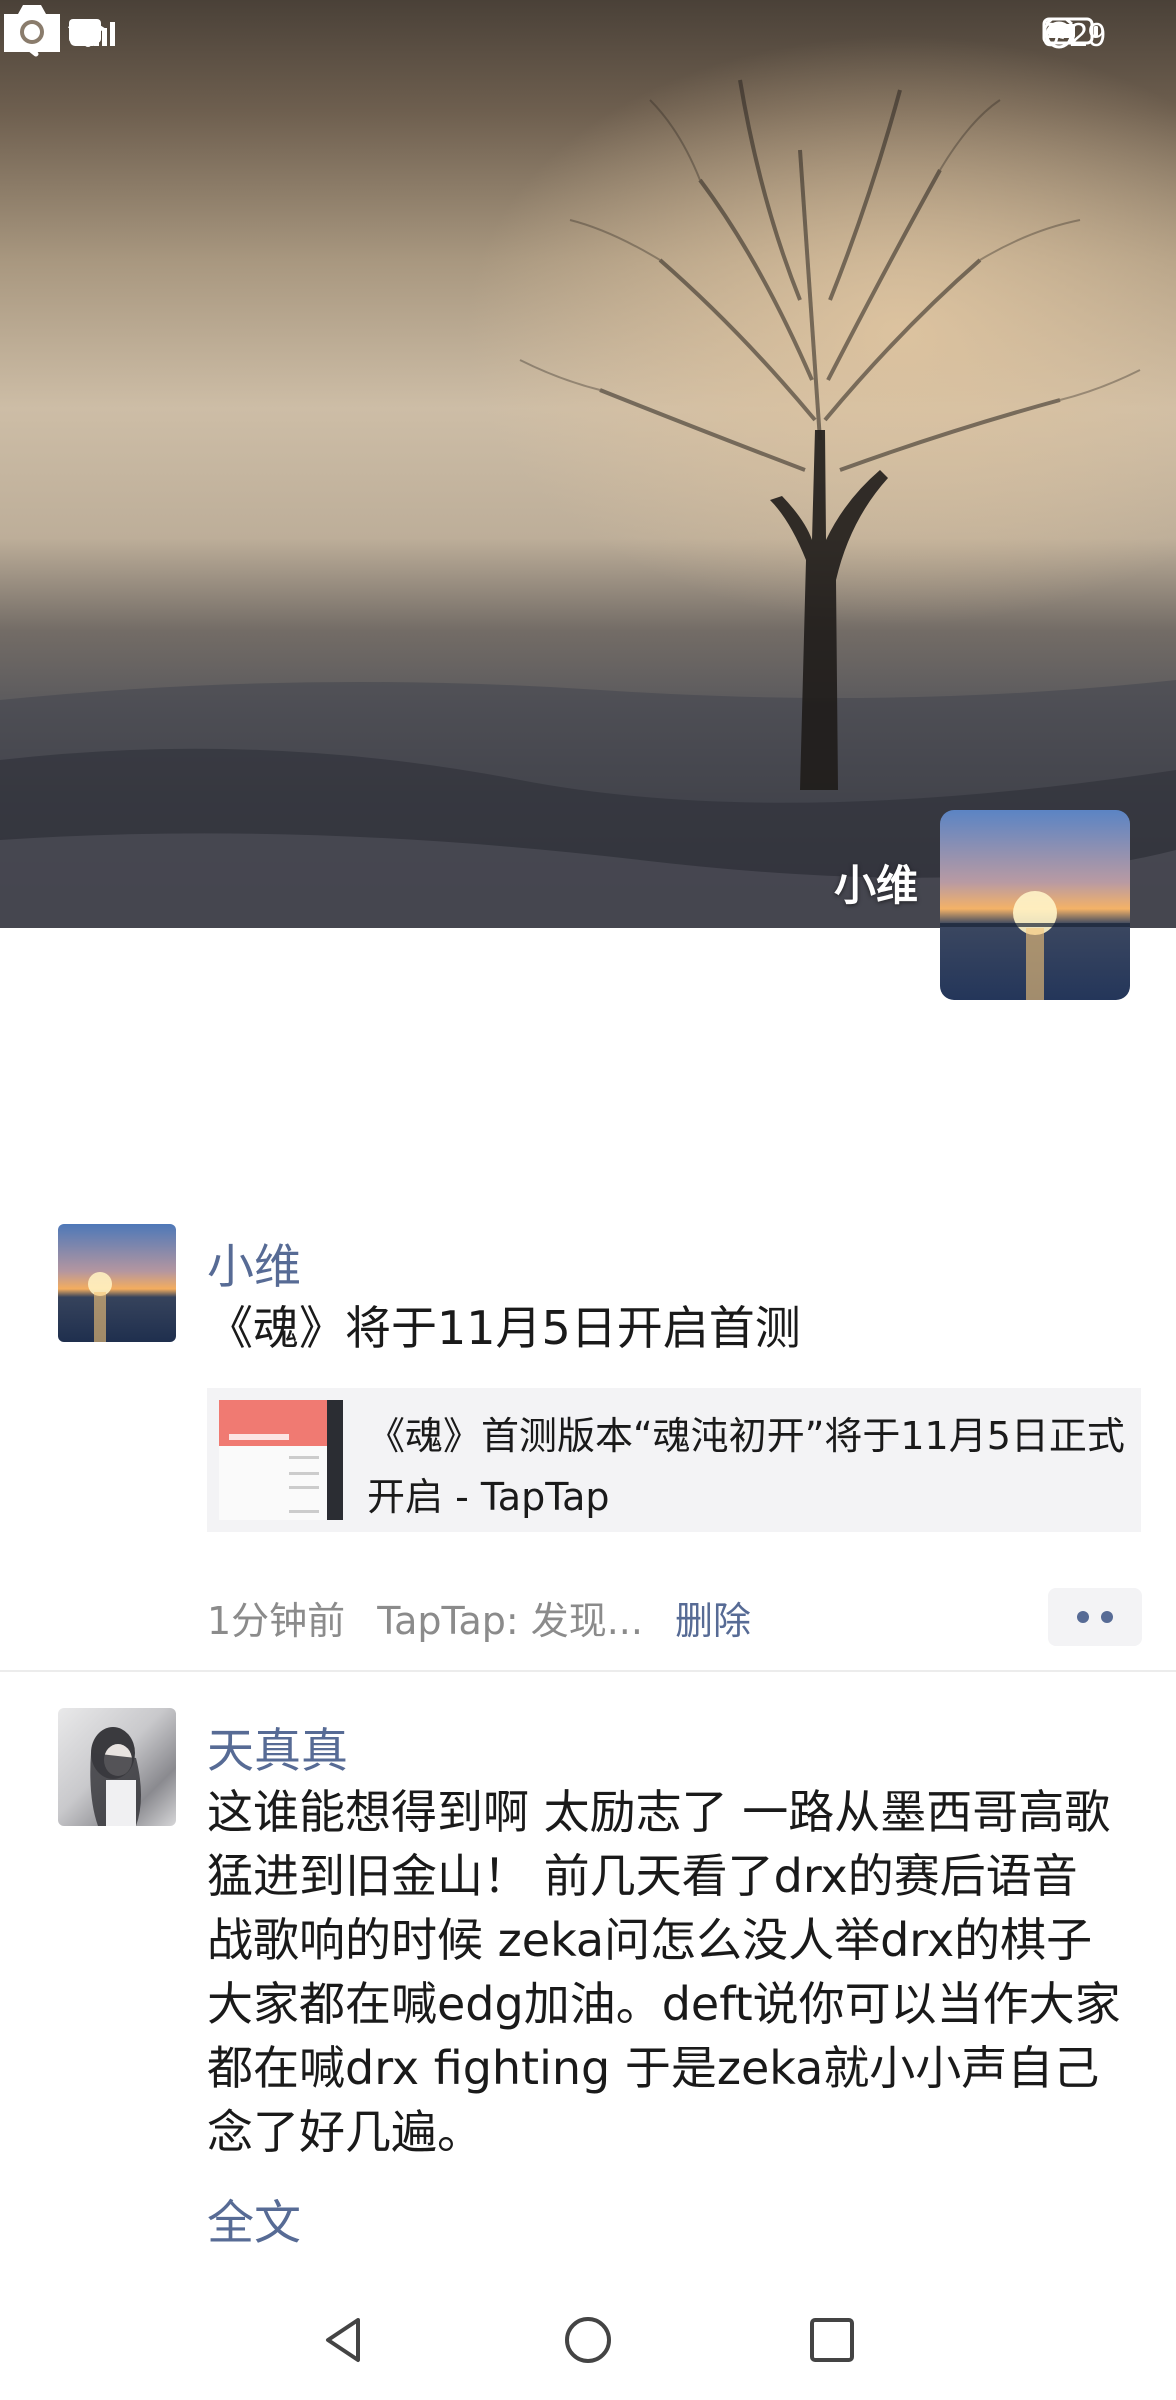 Image resolution: width=1176 pixels, height=2400 pixels. I want to click on profile-name: 小维, so click(876, 882).